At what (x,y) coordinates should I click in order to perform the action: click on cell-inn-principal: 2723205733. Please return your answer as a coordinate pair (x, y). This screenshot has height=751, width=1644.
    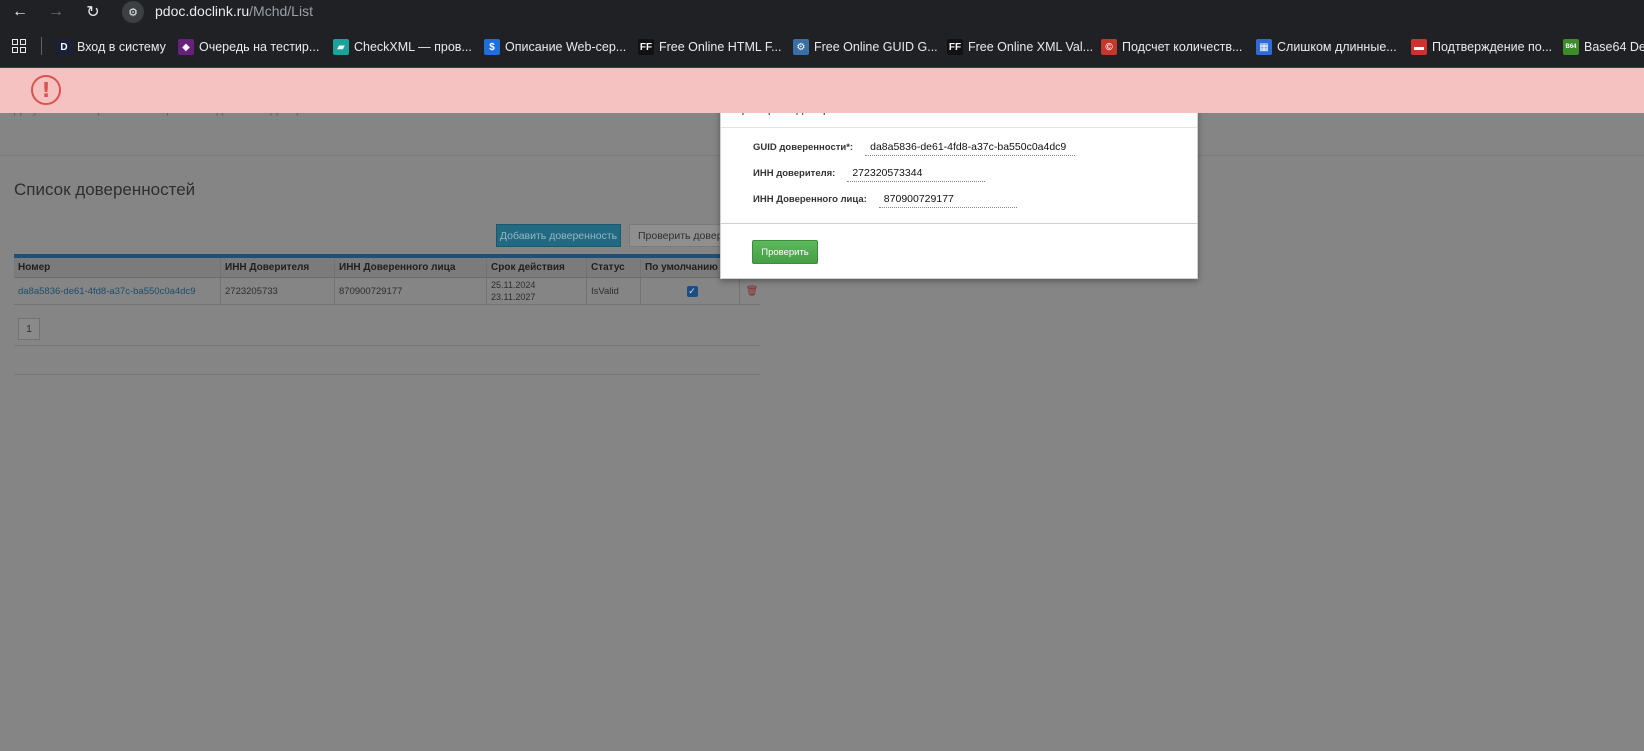
    Looking at the image, I should click on (278, 291).